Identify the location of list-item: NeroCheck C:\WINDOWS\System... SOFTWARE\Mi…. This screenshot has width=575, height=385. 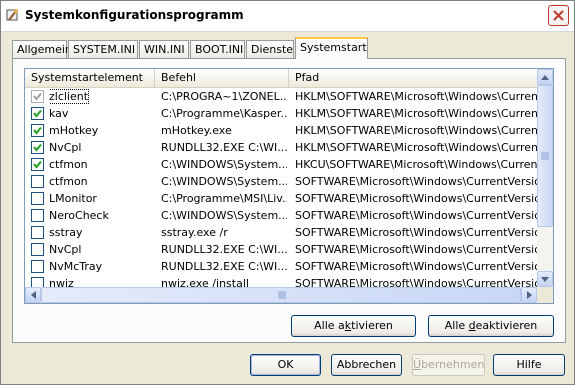
(281, 215).